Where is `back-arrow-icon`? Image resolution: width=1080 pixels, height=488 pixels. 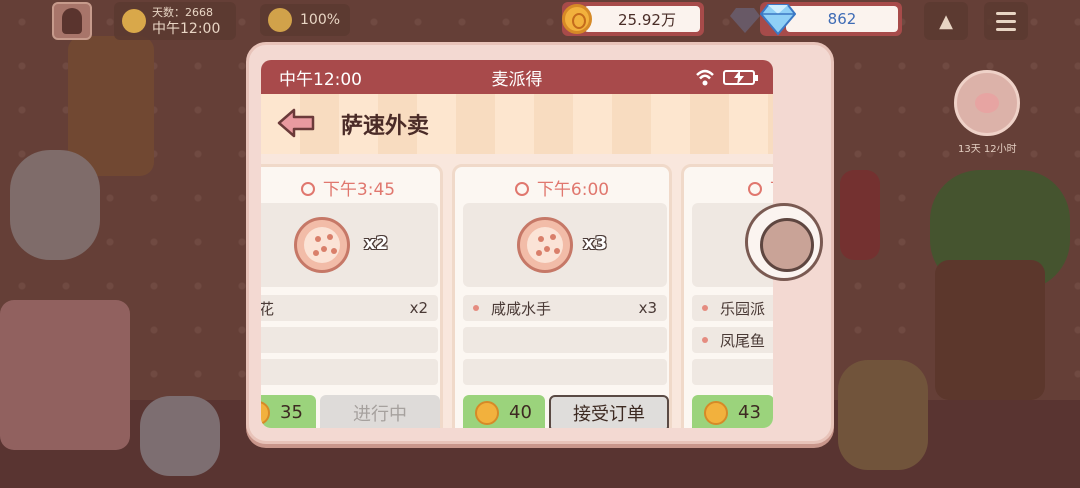 back-arrow-icon is located at coordinates (296, 123).